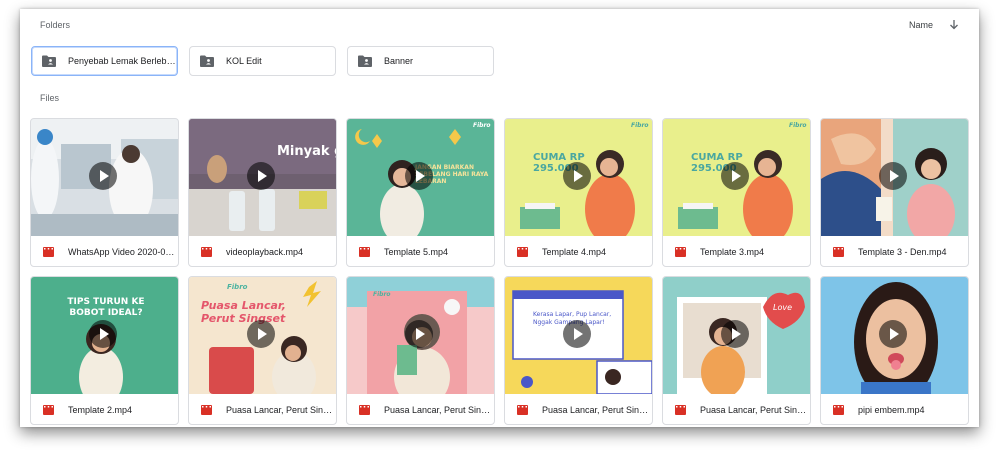 The width and height of the screenshot is (999, 456). What do you see at coordinates (574, 251) in the screenshot?
I see `file-name: Template 4.mp4` at bounding box center [574, 251].